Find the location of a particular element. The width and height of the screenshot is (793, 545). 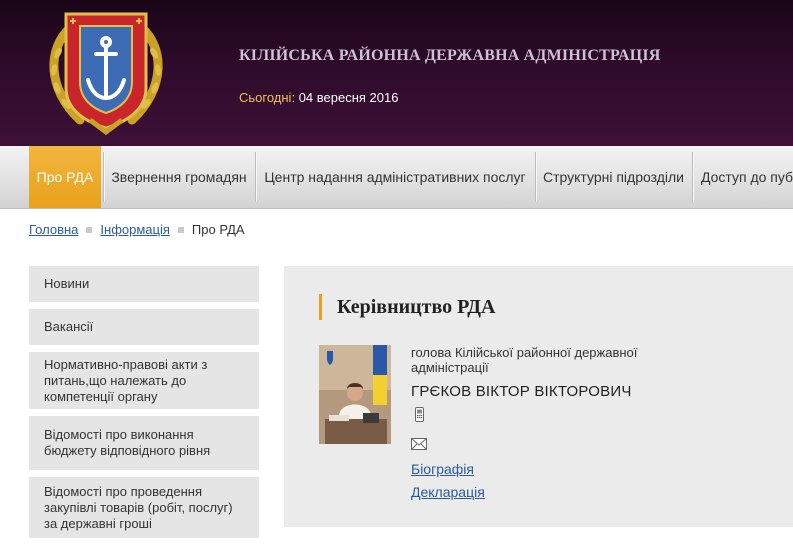

declaration-link: Декларація is located at coordinates (448, 492).